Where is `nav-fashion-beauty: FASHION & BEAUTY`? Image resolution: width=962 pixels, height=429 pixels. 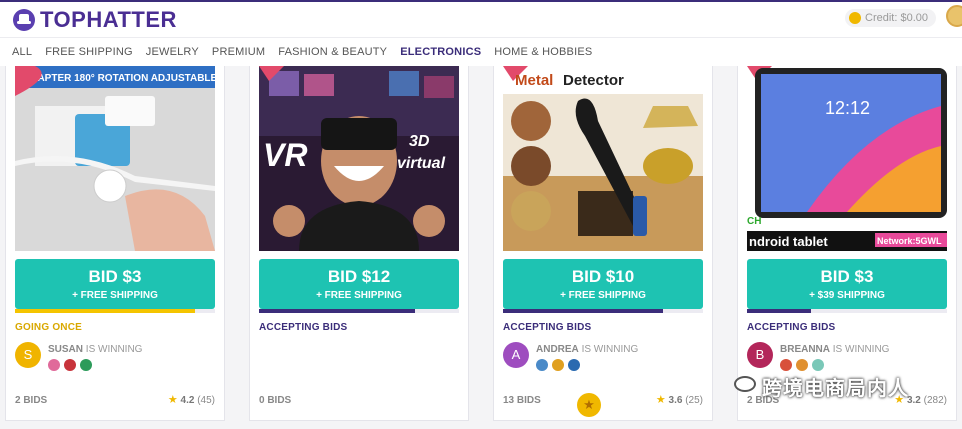
nav-fashion-beauty: FASHION & BEAUTY is located at coordinates (332, 52).